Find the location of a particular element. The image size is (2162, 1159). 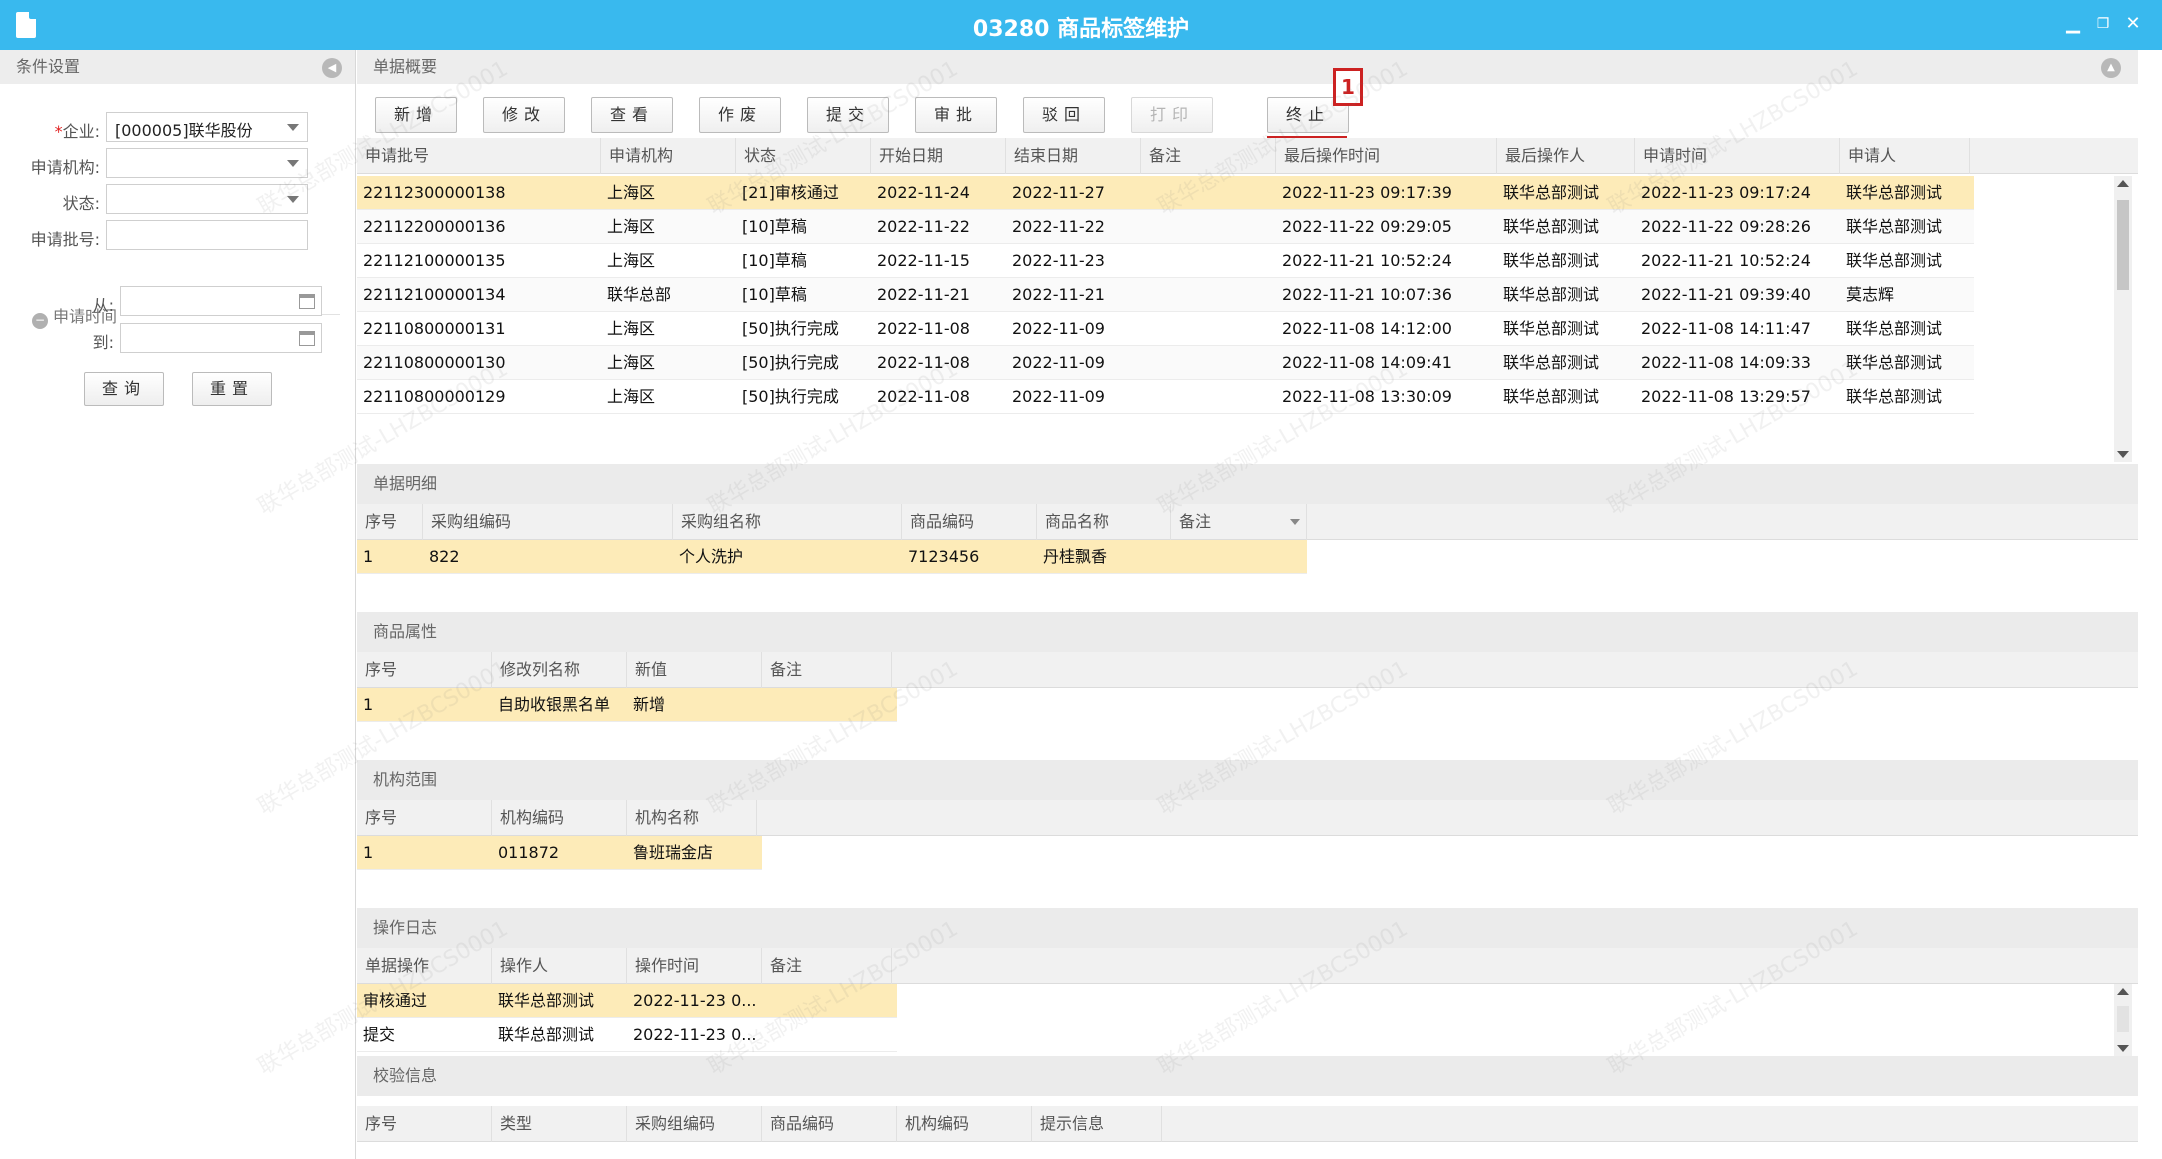

summary-scrollbar is located at coordinates (2123, 319).